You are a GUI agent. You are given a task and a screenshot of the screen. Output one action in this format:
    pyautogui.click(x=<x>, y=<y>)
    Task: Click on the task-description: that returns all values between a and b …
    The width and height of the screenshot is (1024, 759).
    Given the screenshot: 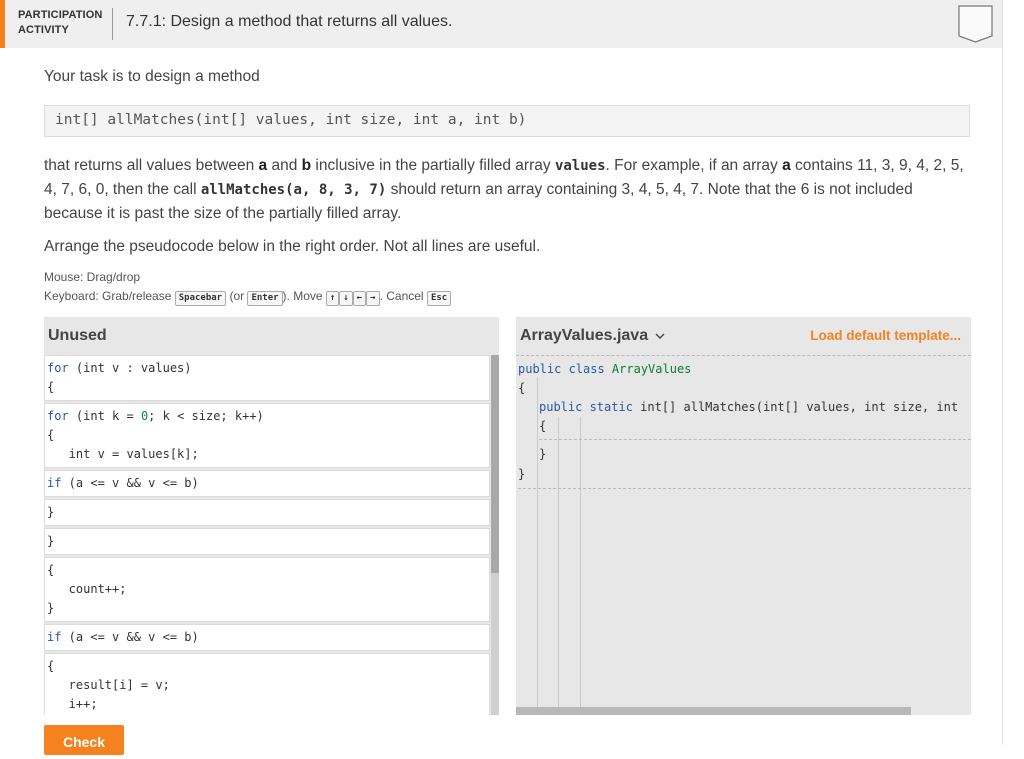 What is the action you would take?
    pyautogui.click(x=509, y=190)
    